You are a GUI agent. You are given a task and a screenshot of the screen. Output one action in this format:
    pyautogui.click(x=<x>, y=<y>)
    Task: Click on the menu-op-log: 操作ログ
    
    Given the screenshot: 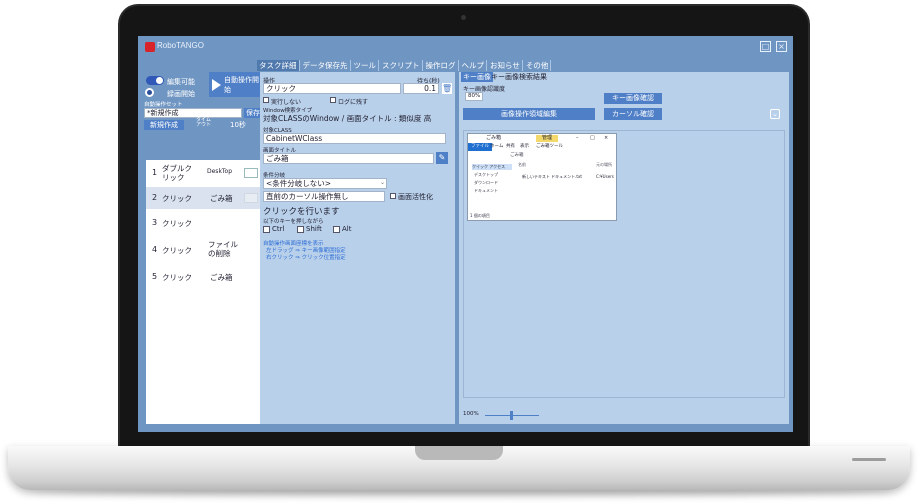 What is the action you would take?
    pyautogui.click(x=441, y=65)
    